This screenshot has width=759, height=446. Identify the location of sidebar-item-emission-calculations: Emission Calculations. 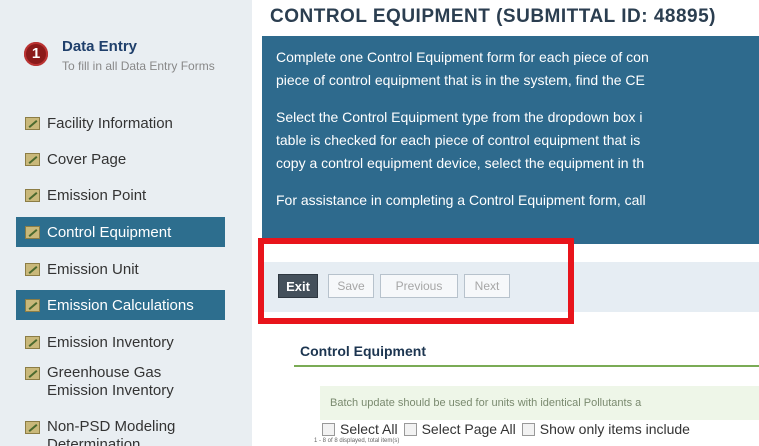
(120, 305).